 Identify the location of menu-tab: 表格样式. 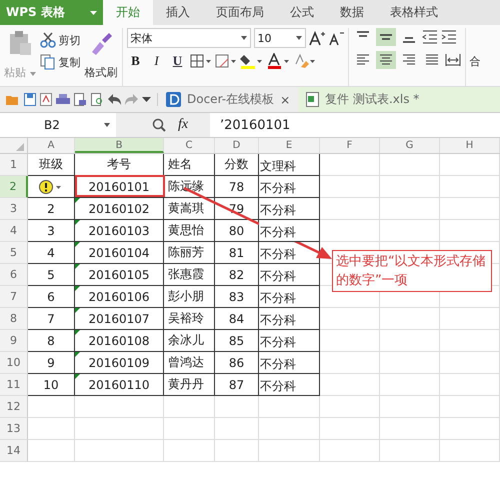
(414, 12).